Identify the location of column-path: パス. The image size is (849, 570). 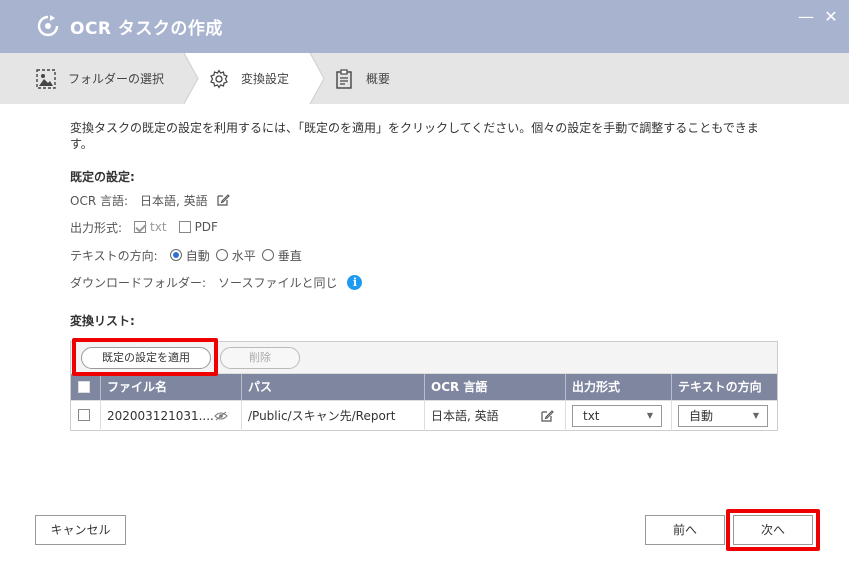
(333, 387).